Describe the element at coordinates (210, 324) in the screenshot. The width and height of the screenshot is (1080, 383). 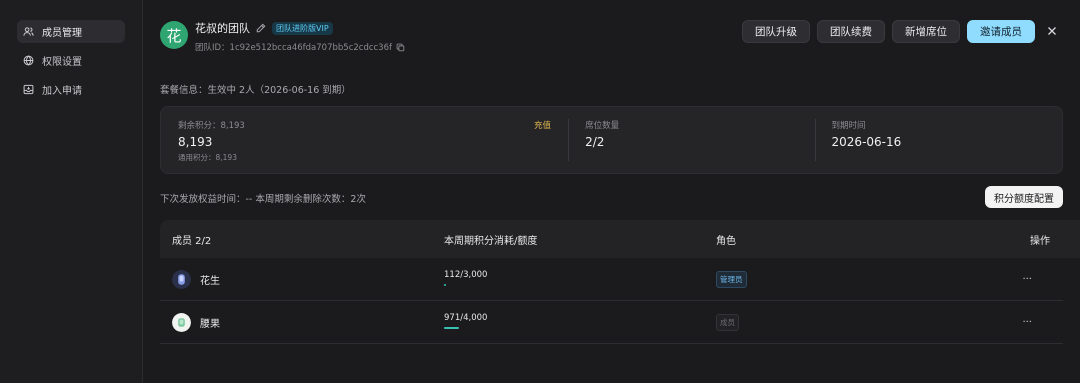
I see `member-name: 腰果` at that location.